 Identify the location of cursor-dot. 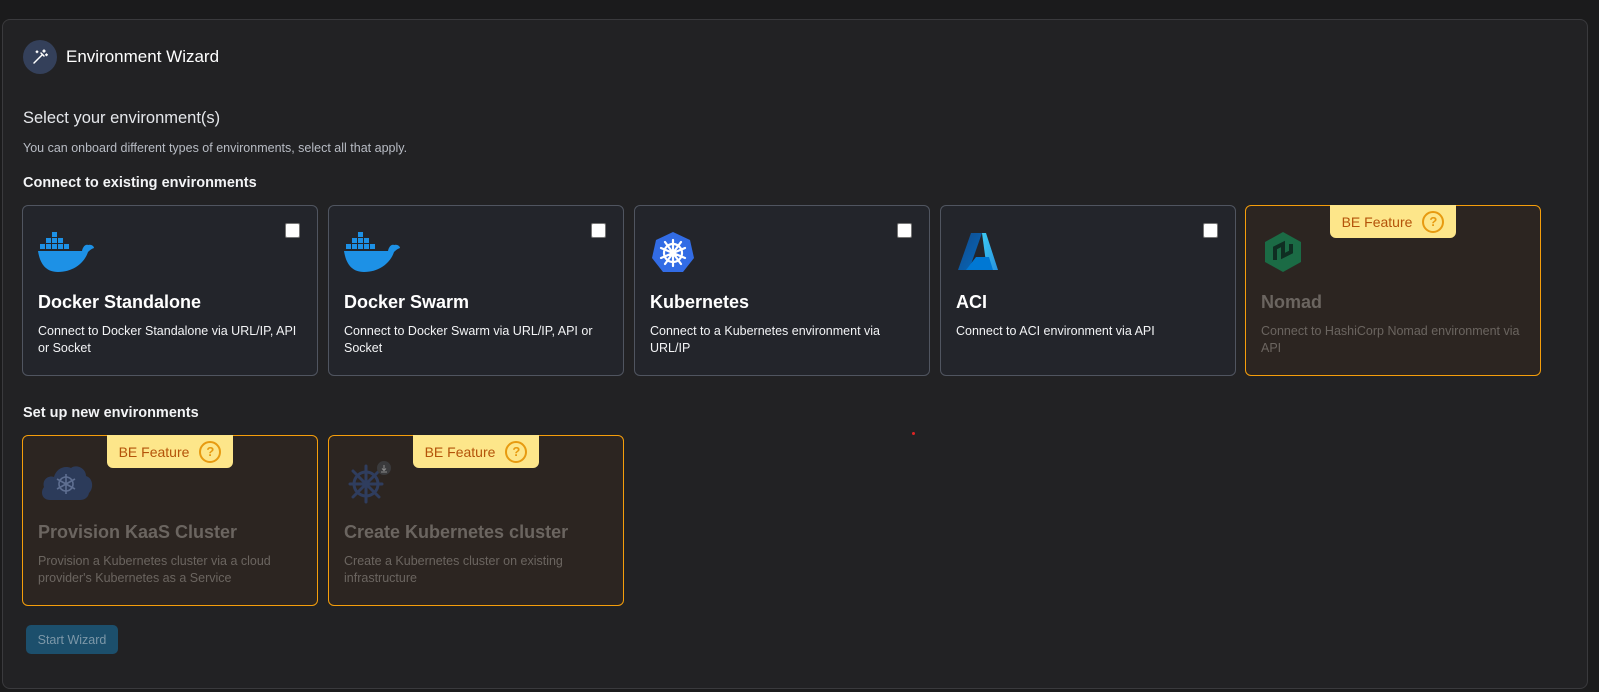
(913, 433).